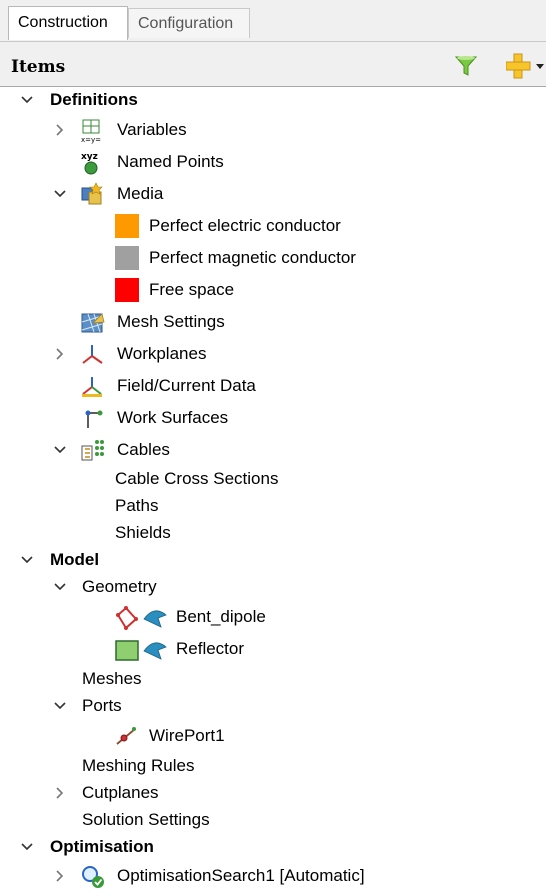  I want to click on tree-item-variables: x=y= Variables, so click(273, 131).